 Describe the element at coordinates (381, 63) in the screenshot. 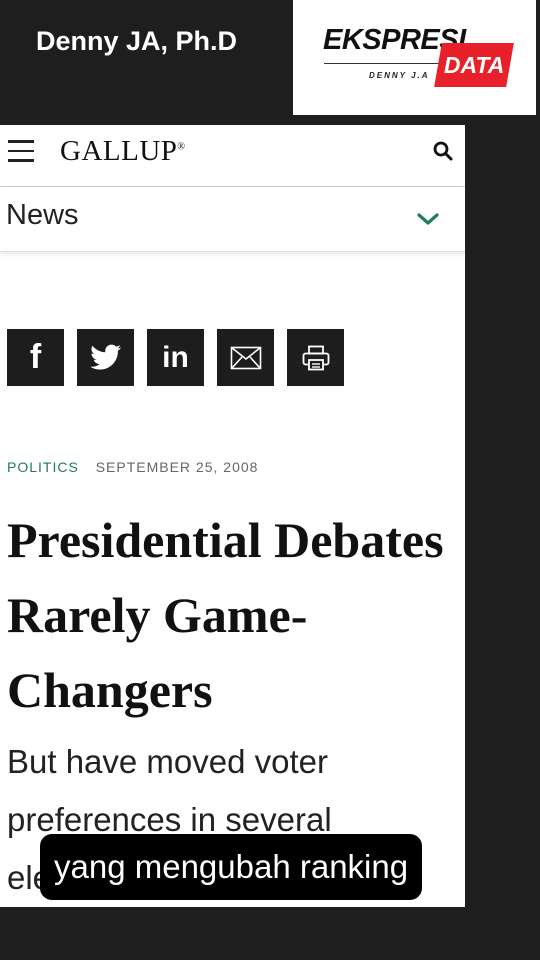

I see `logo-rule` at that location.